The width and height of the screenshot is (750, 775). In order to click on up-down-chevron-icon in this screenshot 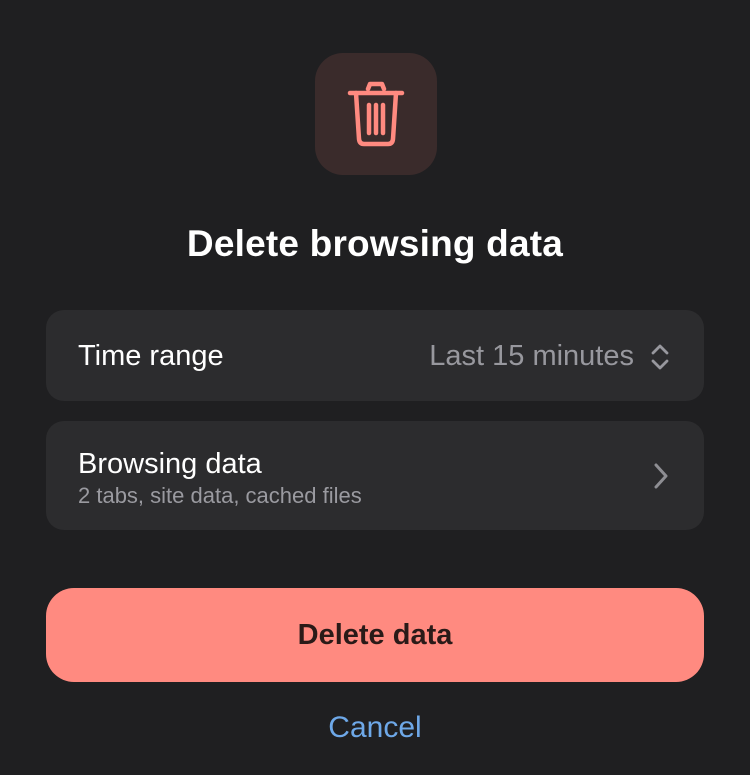, I will do `click(660, 357)`.